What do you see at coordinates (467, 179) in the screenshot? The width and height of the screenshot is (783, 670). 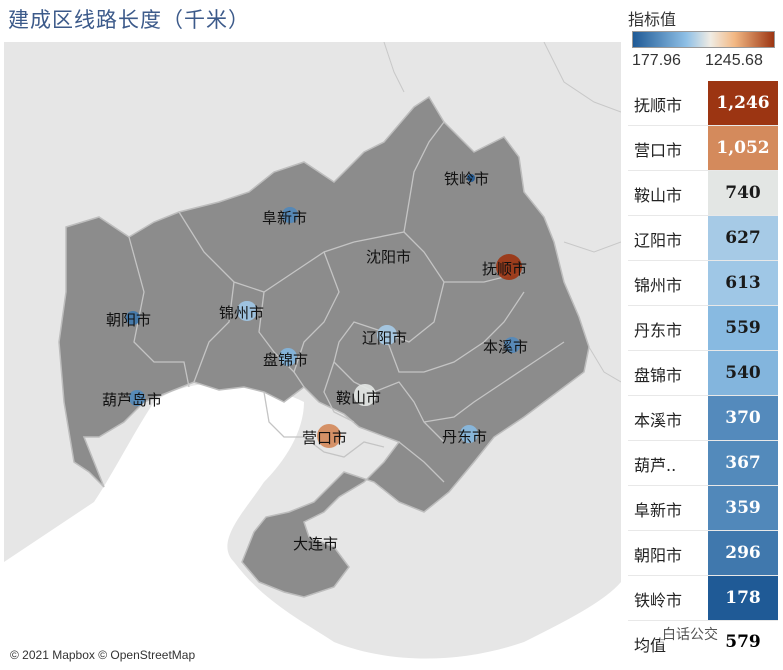 I see `map-label-tieling: 铁岭市` at bounding box center [467, 179].